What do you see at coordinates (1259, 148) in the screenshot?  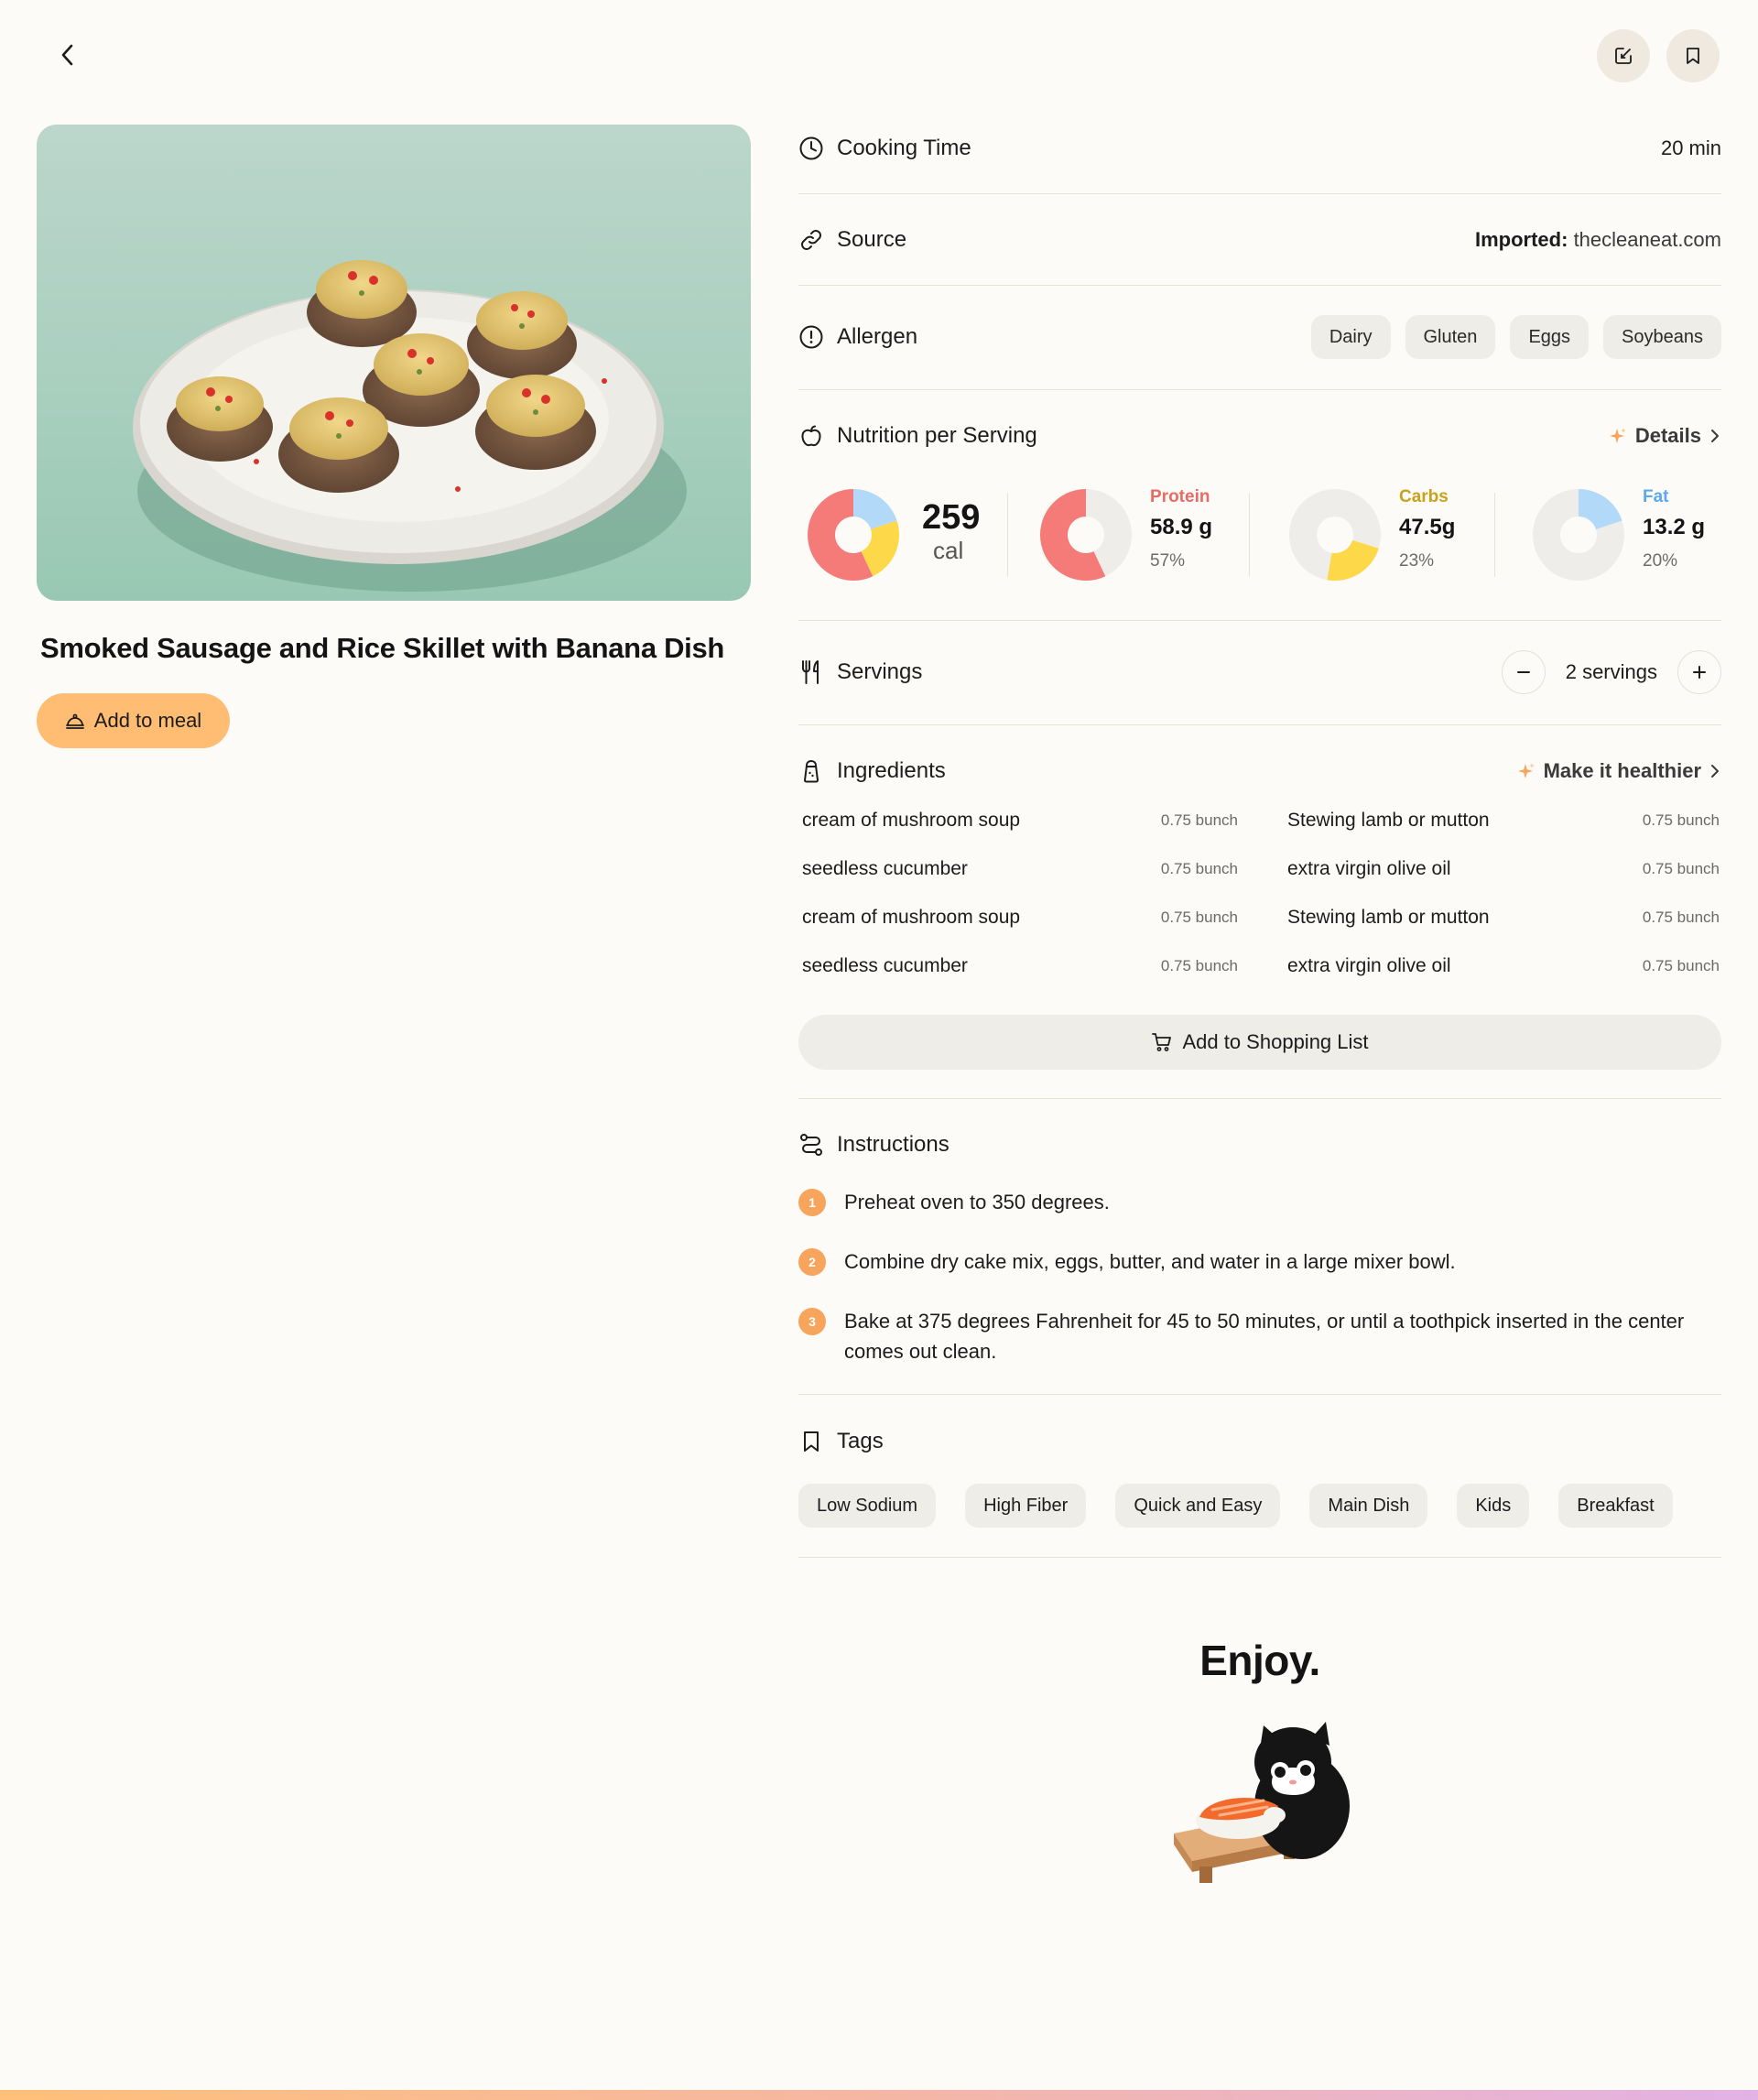 I see `cooking-time-row: Cooking Time 20 min` at bounding box center [1259, 148].